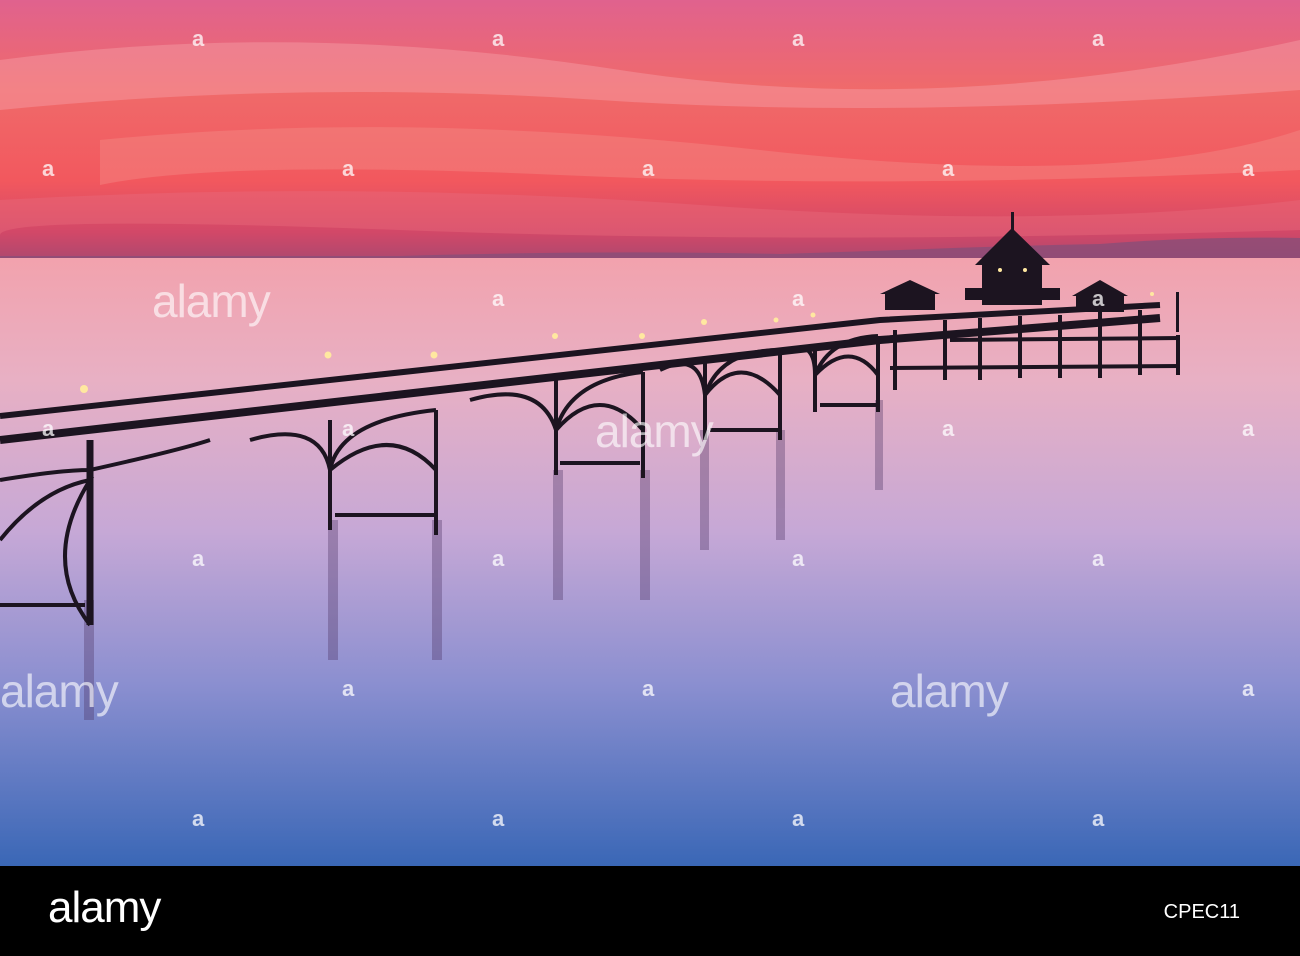 This screenshot has height=956, width=1300. Describe the element at coordinates (1201, 912) in the screenshot. I see `image-ref: CPEC11` at that location.